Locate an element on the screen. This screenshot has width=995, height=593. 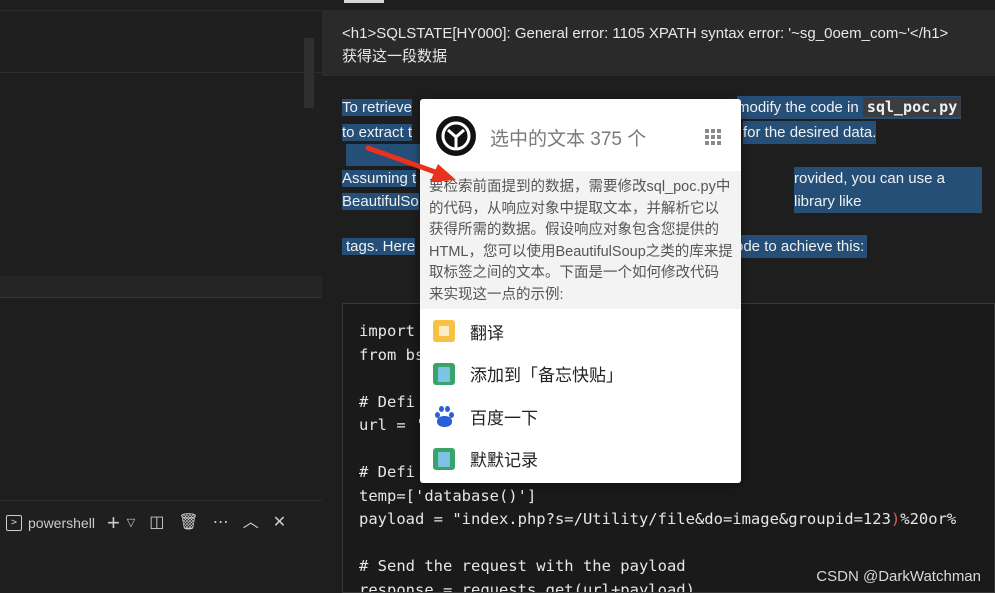
menu-item-add-memo: 添加到「备忘快贴」 is located at coordinates (580, 374).